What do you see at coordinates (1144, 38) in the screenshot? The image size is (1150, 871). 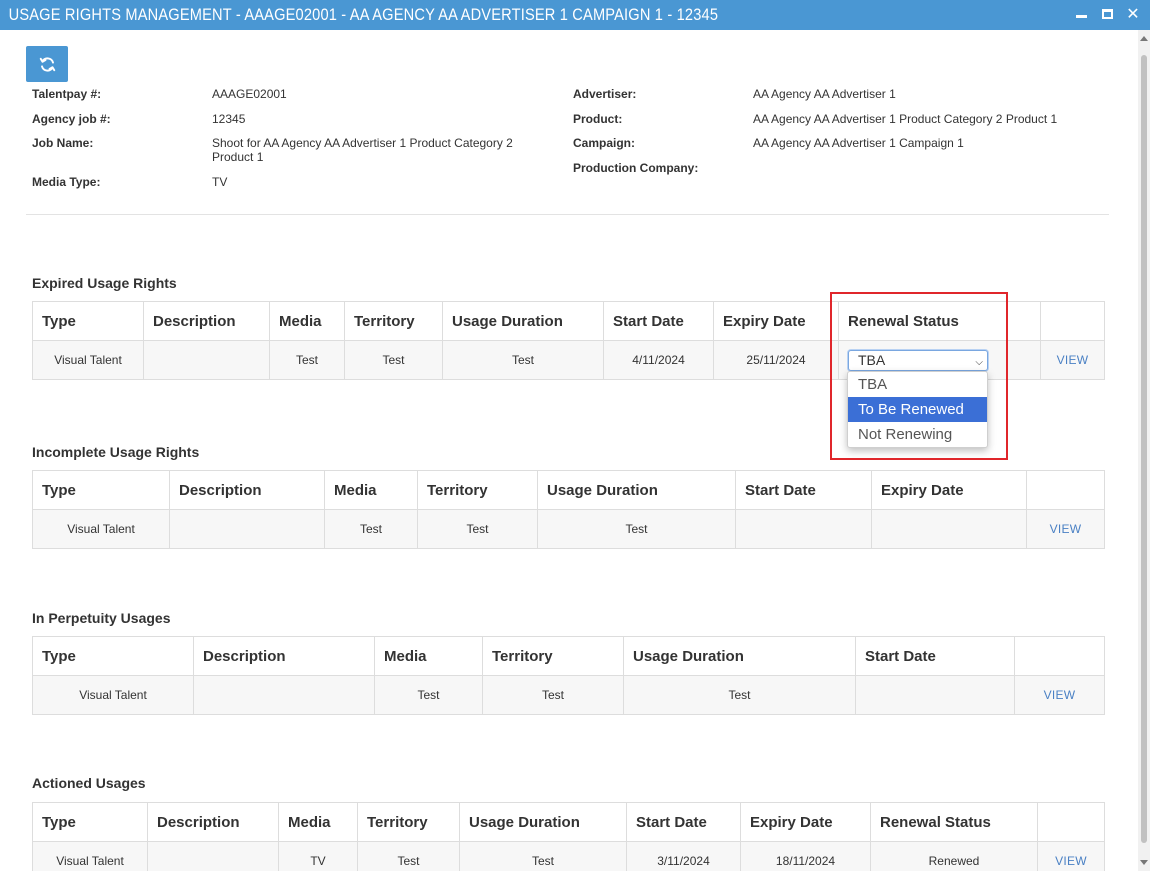 I see `scroll-up-arrow-icon` at bounding box center [1144, 38].